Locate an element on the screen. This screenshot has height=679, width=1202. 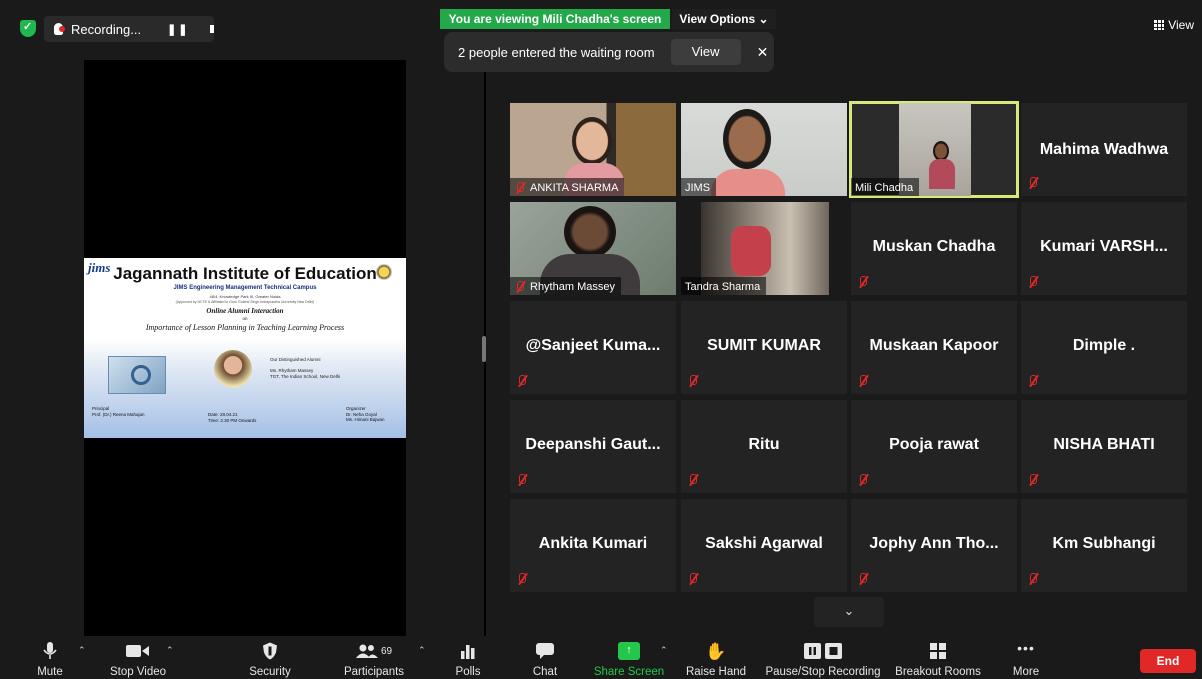
participant-tile: Ankita Kumari is located at coordinates (593, 545).